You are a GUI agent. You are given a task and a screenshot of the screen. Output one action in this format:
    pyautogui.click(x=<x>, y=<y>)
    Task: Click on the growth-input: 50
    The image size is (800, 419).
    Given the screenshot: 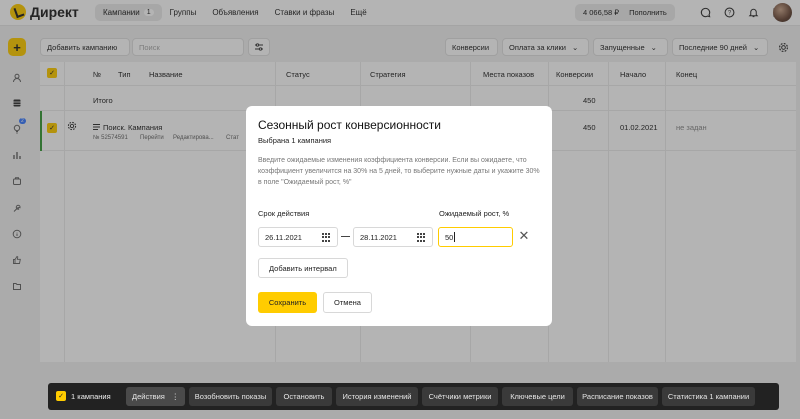 What is the action you would take?
    pyautogui.click(x=475, y=237)
    